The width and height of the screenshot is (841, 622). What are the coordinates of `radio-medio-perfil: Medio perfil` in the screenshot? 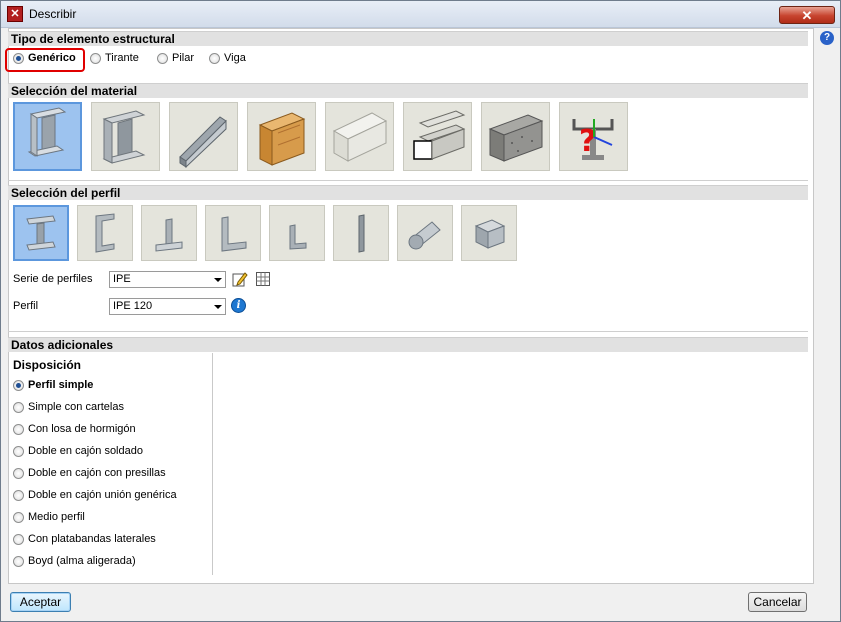 It's located at (49, 517).